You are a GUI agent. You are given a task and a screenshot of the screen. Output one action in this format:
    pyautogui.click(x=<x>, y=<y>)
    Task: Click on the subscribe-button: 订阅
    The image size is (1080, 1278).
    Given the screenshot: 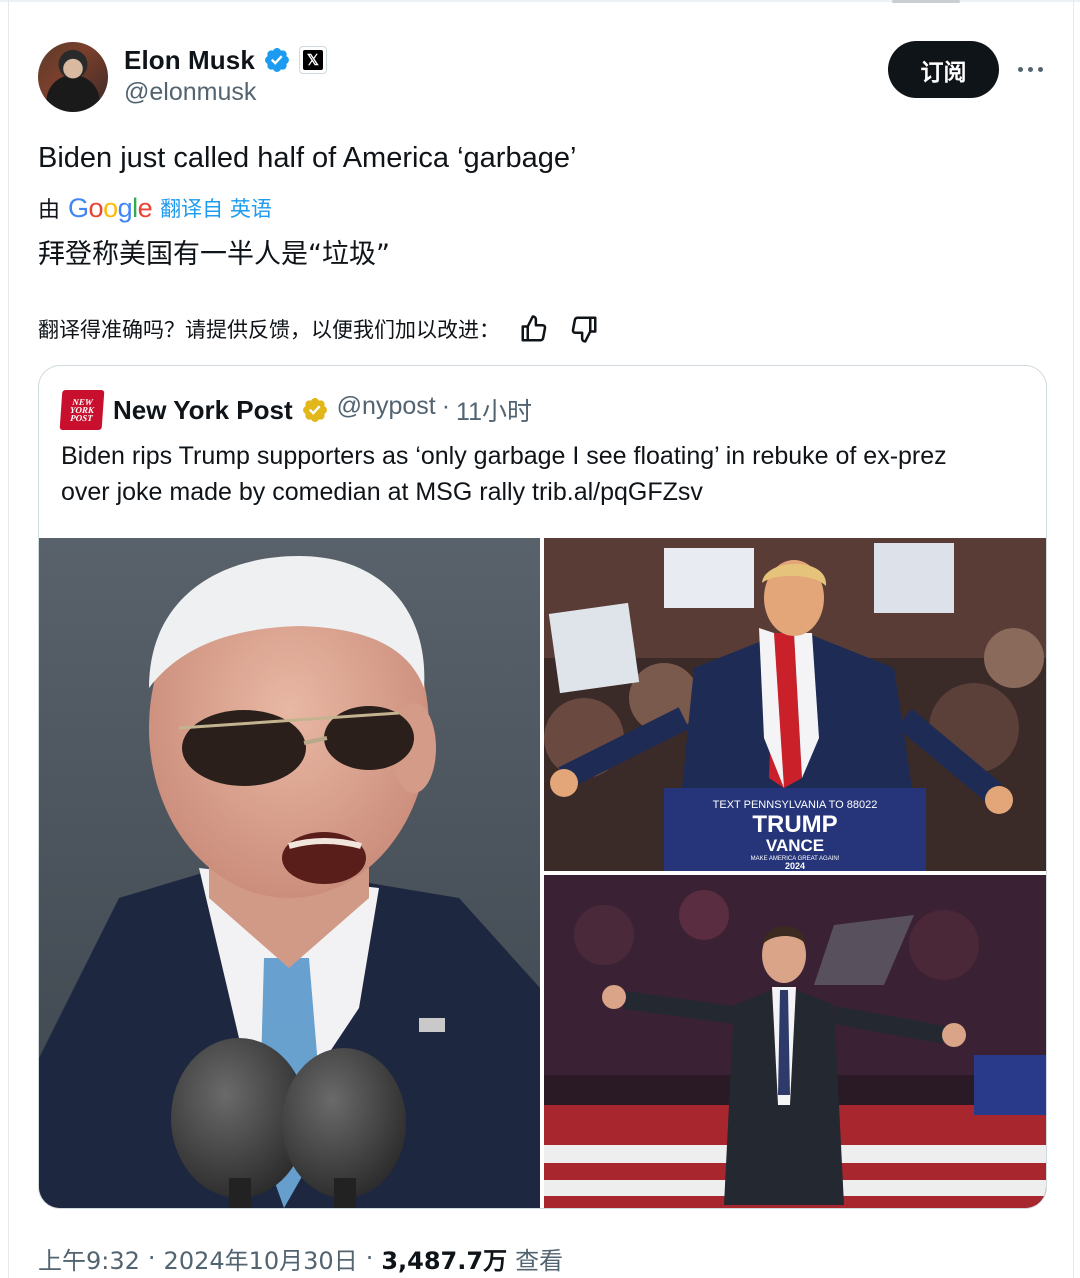 What is the action you would take?
    pyautogui.click(x=943, y=69)
    